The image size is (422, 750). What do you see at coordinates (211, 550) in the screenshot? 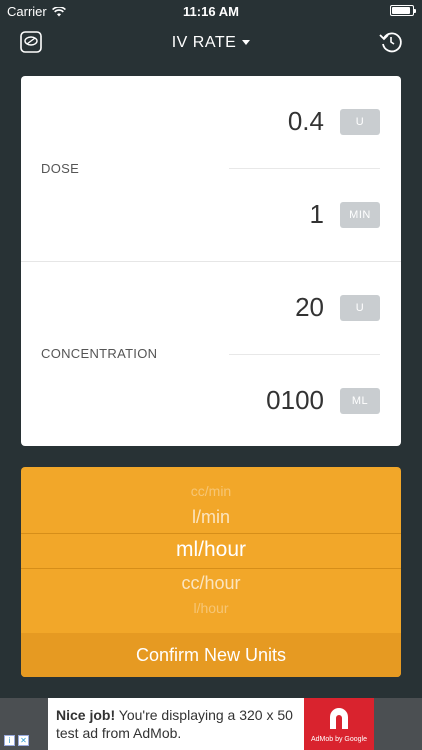
I see `picker-option-selected: ml/hour` at bounding box center [211, 550].